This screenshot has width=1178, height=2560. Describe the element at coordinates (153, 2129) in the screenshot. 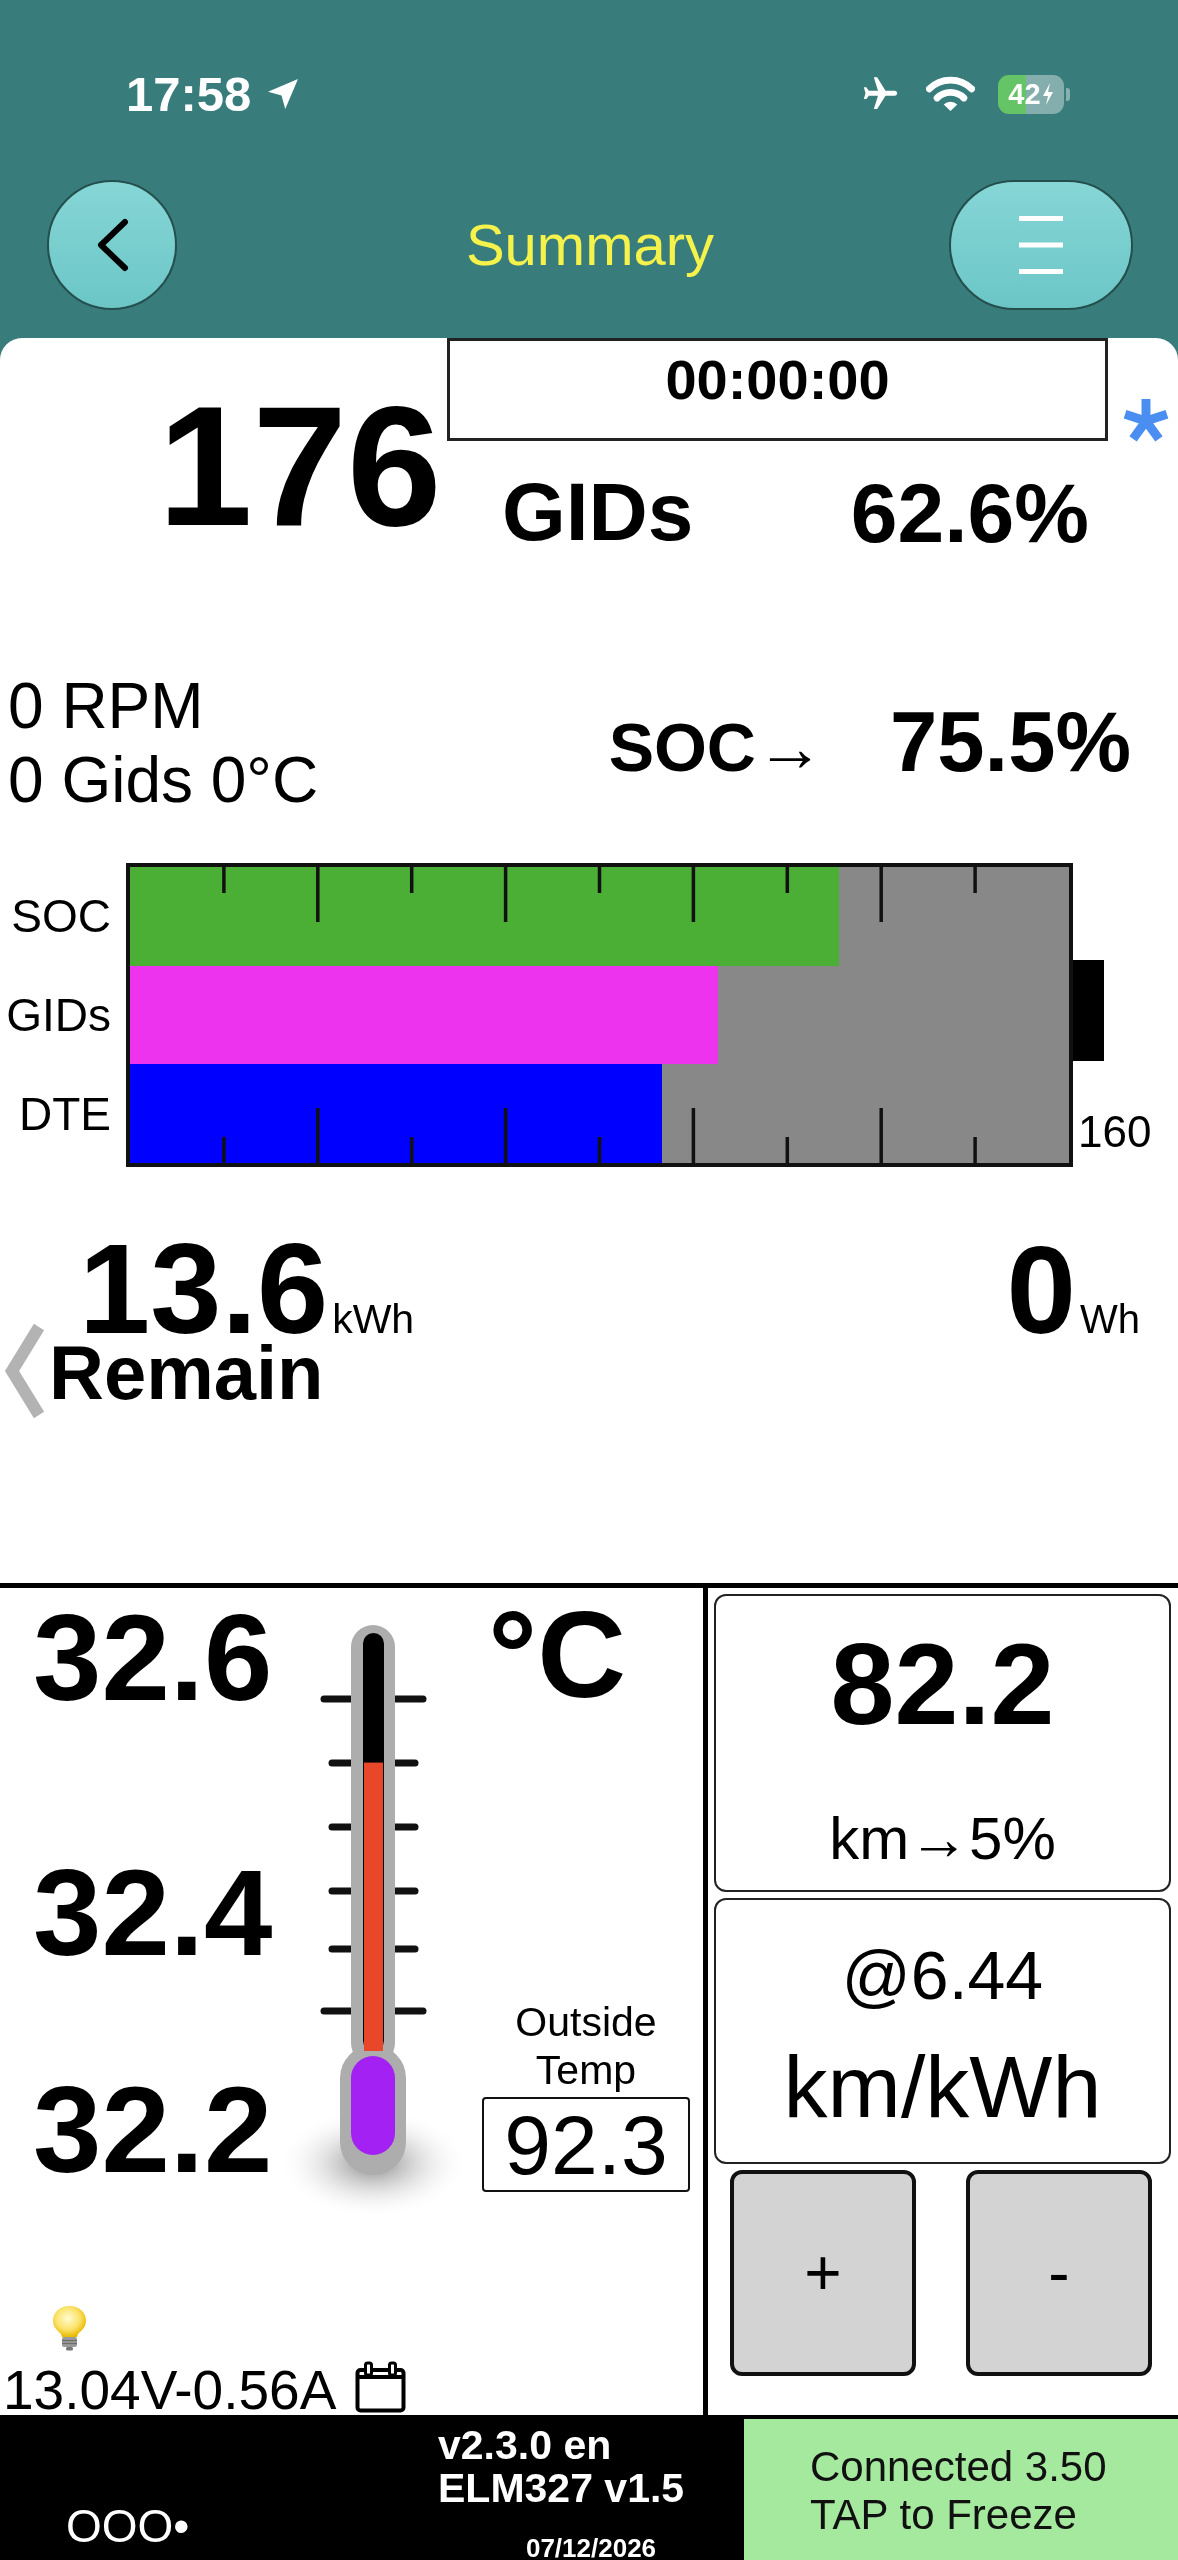

I see `temperature-reading: 32.2` at that location.